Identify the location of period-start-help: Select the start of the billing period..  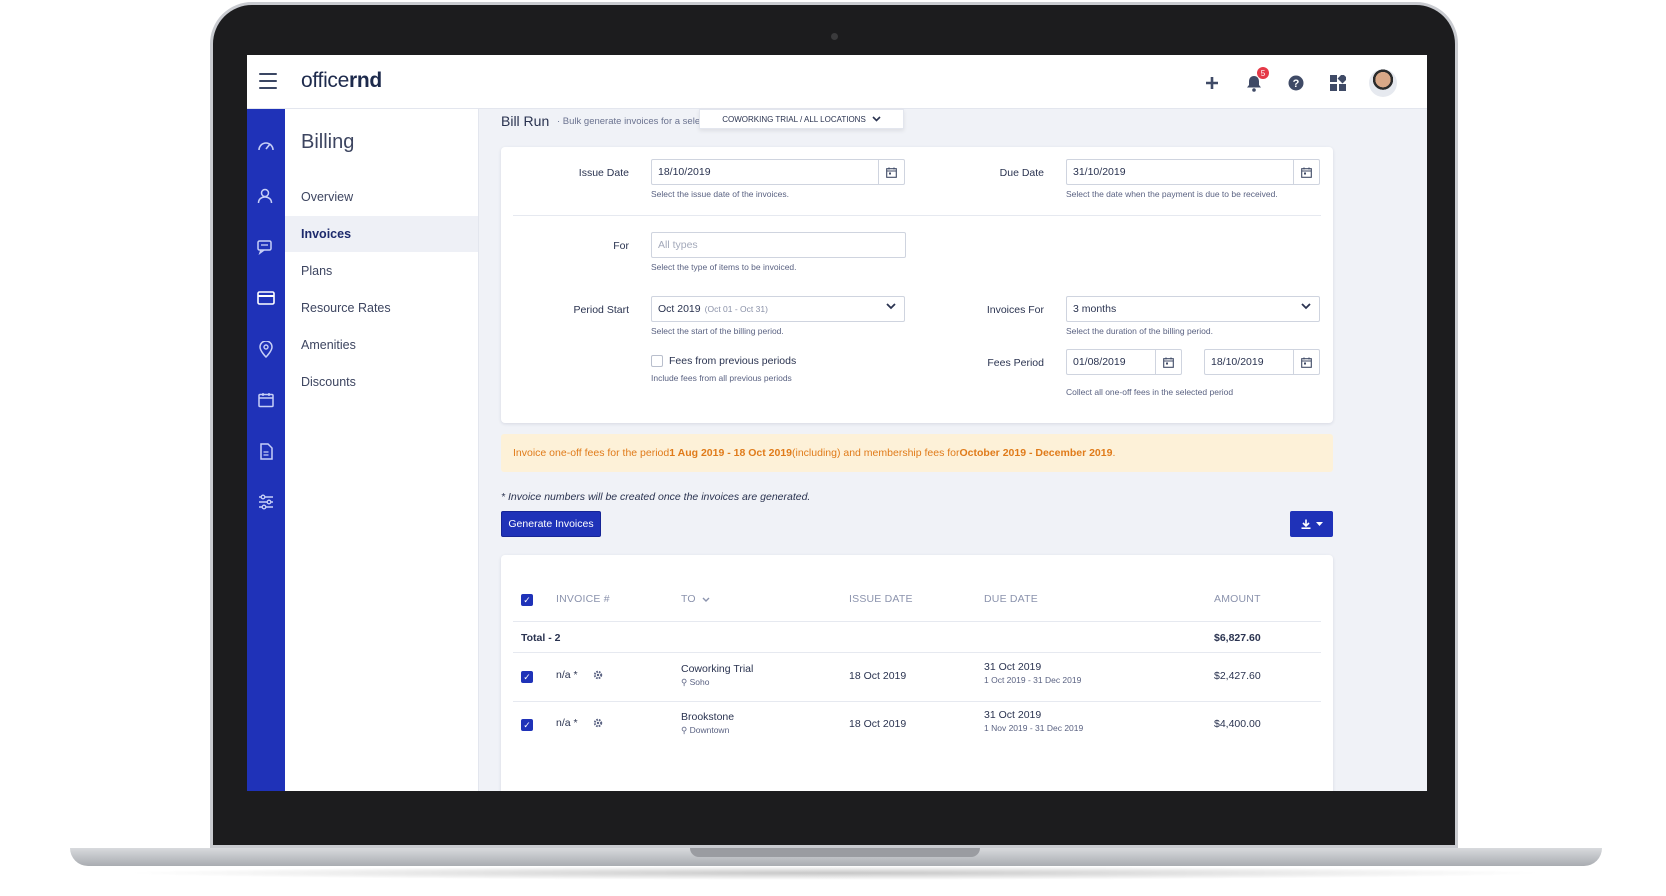
(717, 331).